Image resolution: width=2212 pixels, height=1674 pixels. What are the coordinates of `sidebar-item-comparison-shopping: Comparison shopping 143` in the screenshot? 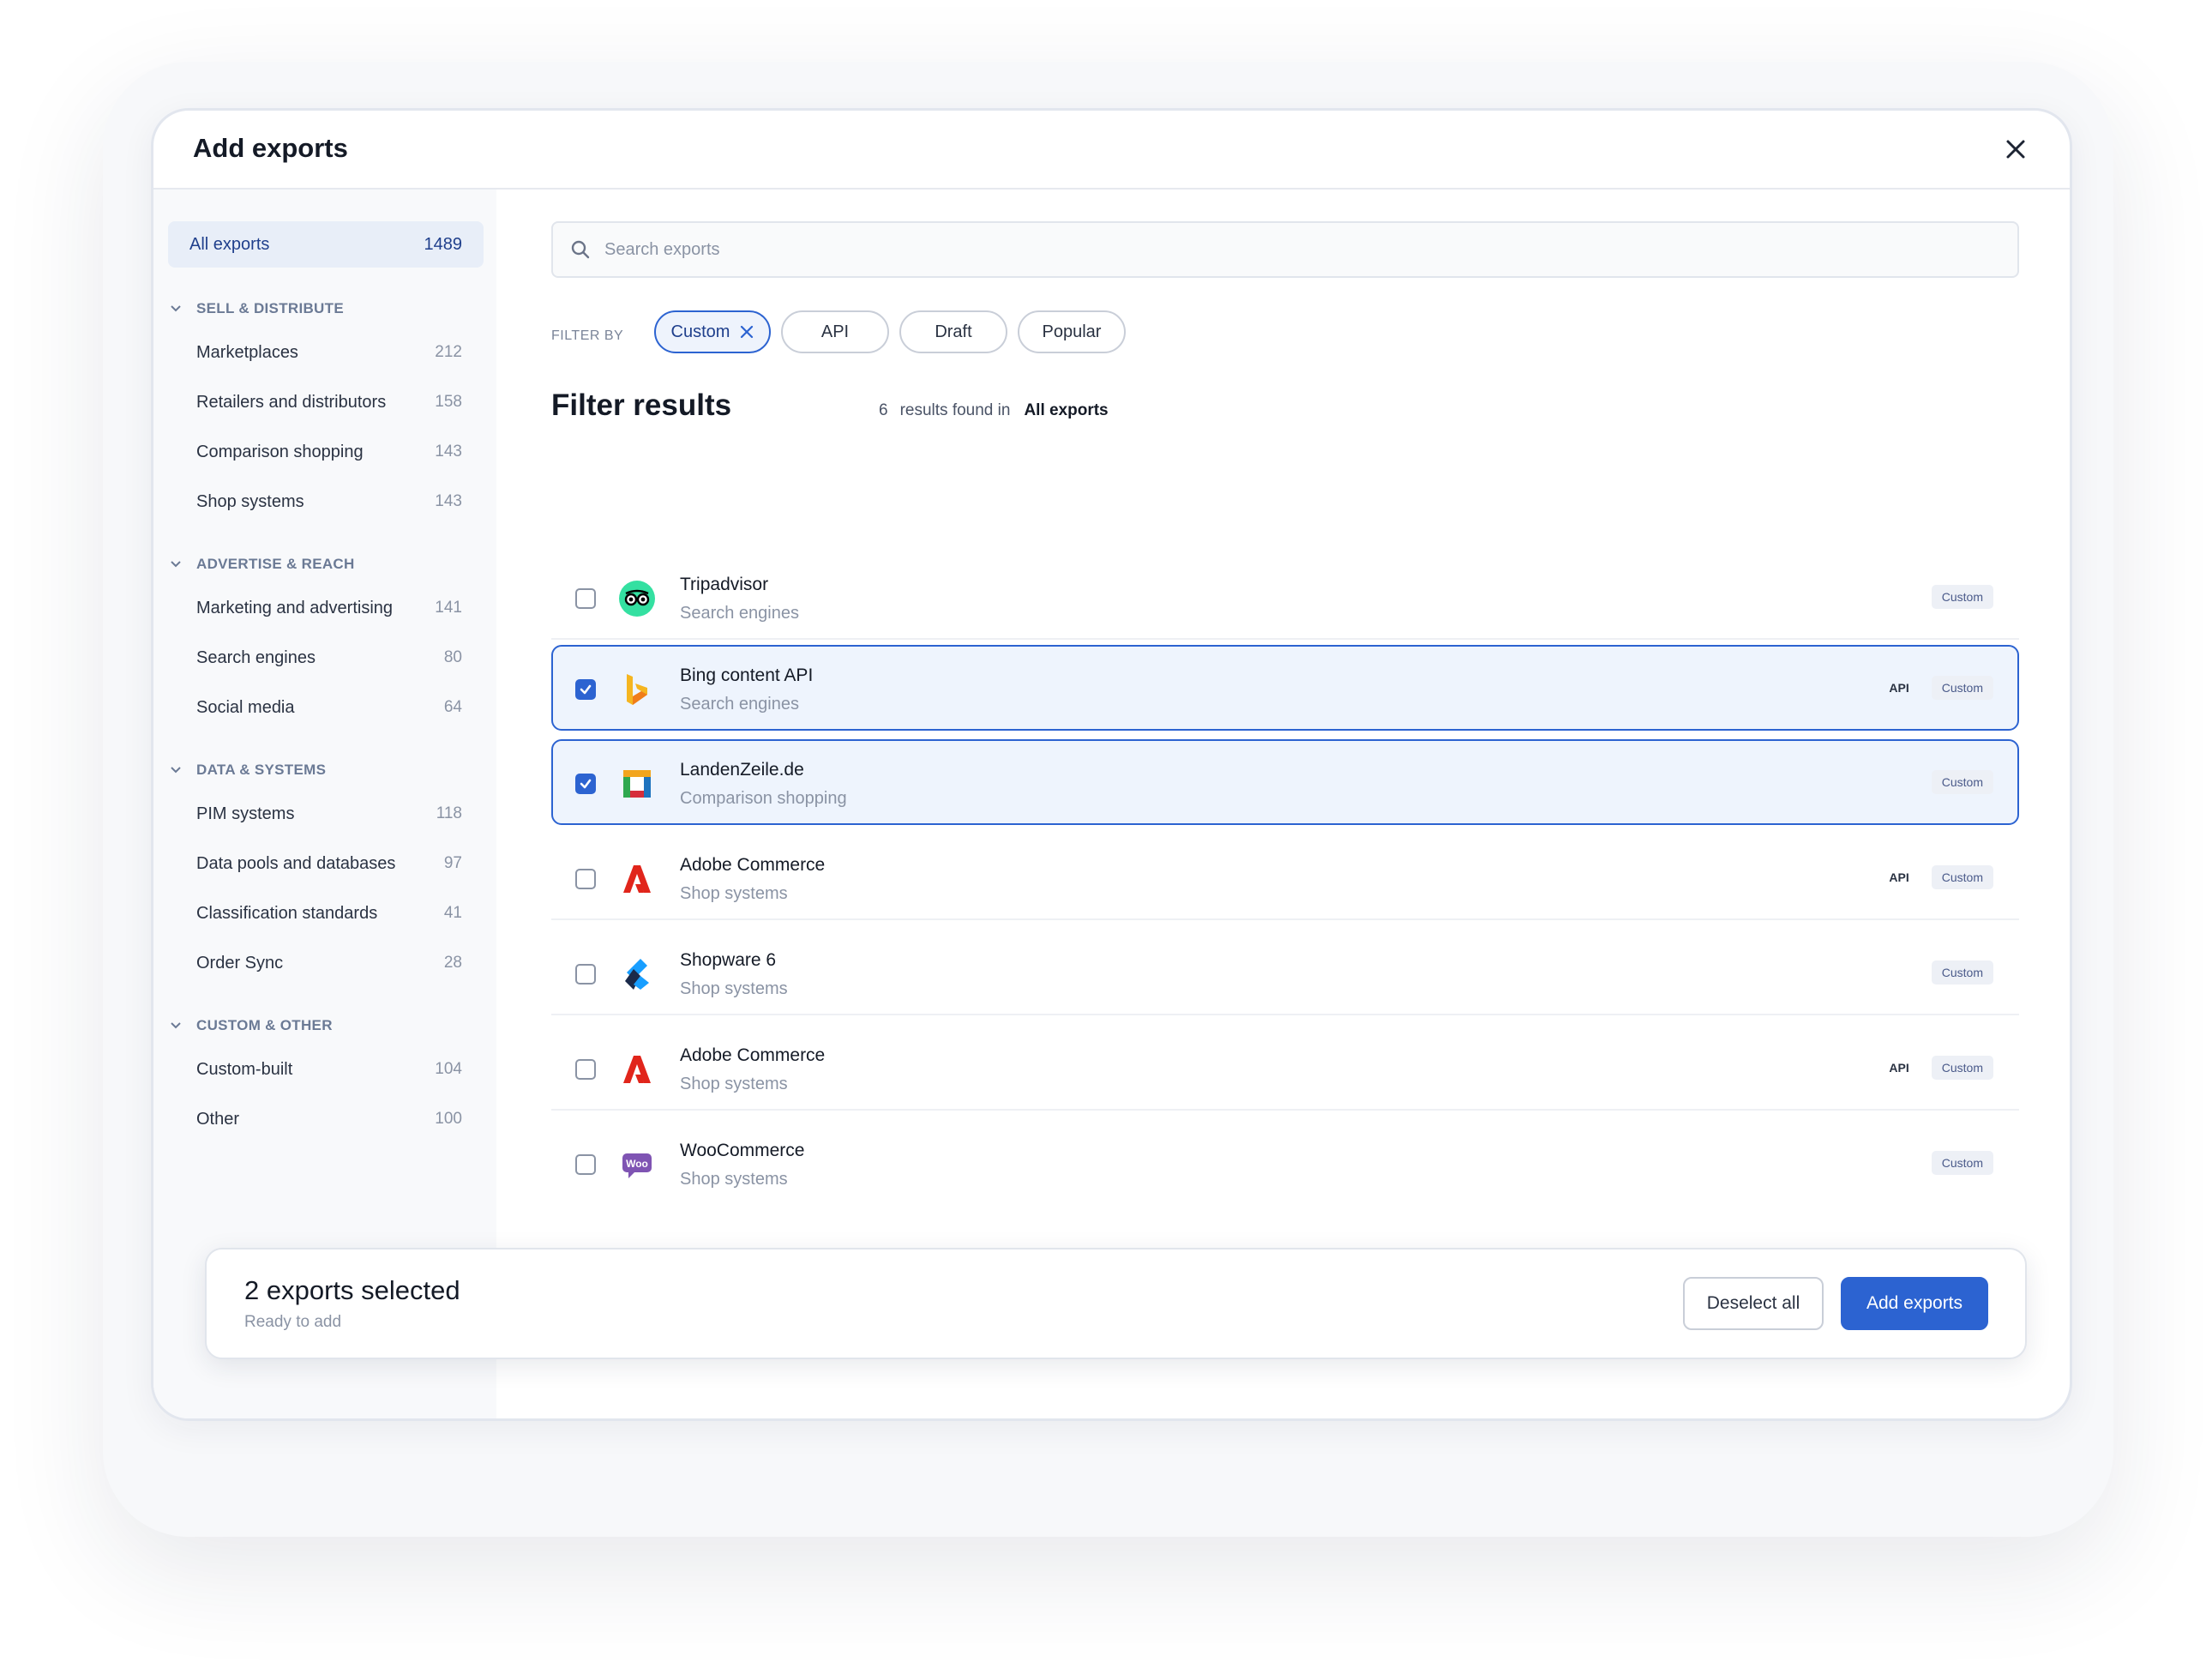 It's located at (329, 452).